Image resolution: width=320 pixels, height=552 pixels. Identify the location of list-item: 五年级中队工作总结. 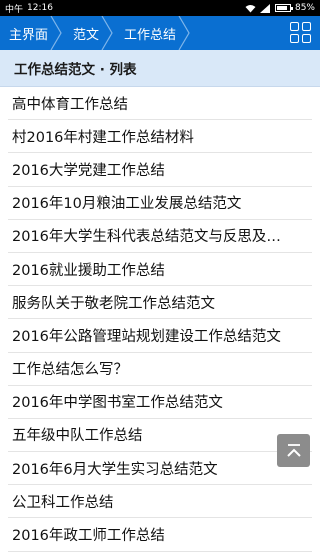
(160, 436).